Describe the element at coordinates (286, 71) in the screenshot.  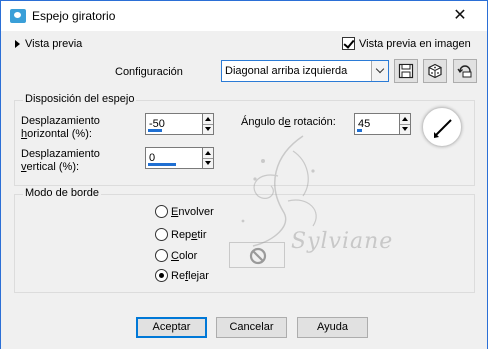
I see `config-selected-value: Diagonal arriba izquierda` at that location.